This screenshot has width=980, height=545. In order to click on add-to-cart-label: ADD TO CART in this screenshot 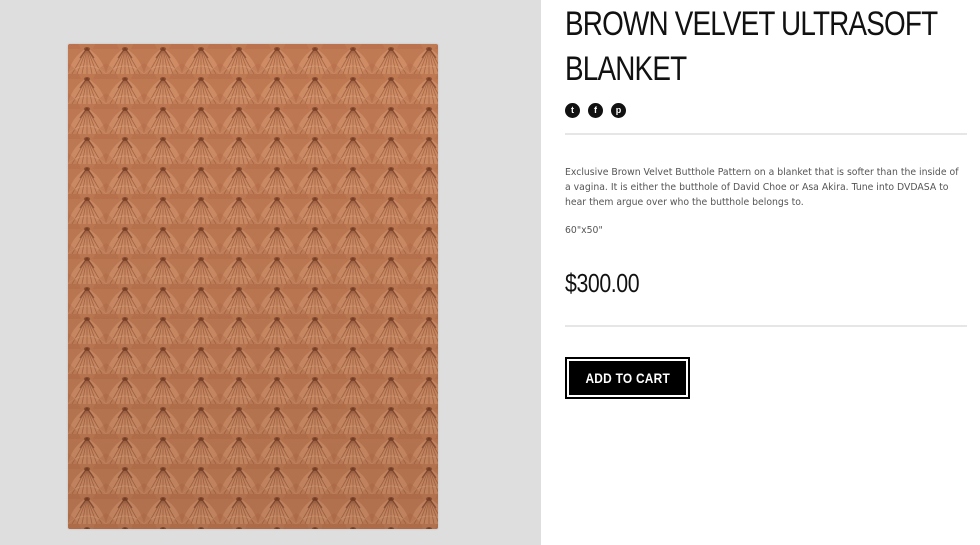, I will do `click(627, 378)`.